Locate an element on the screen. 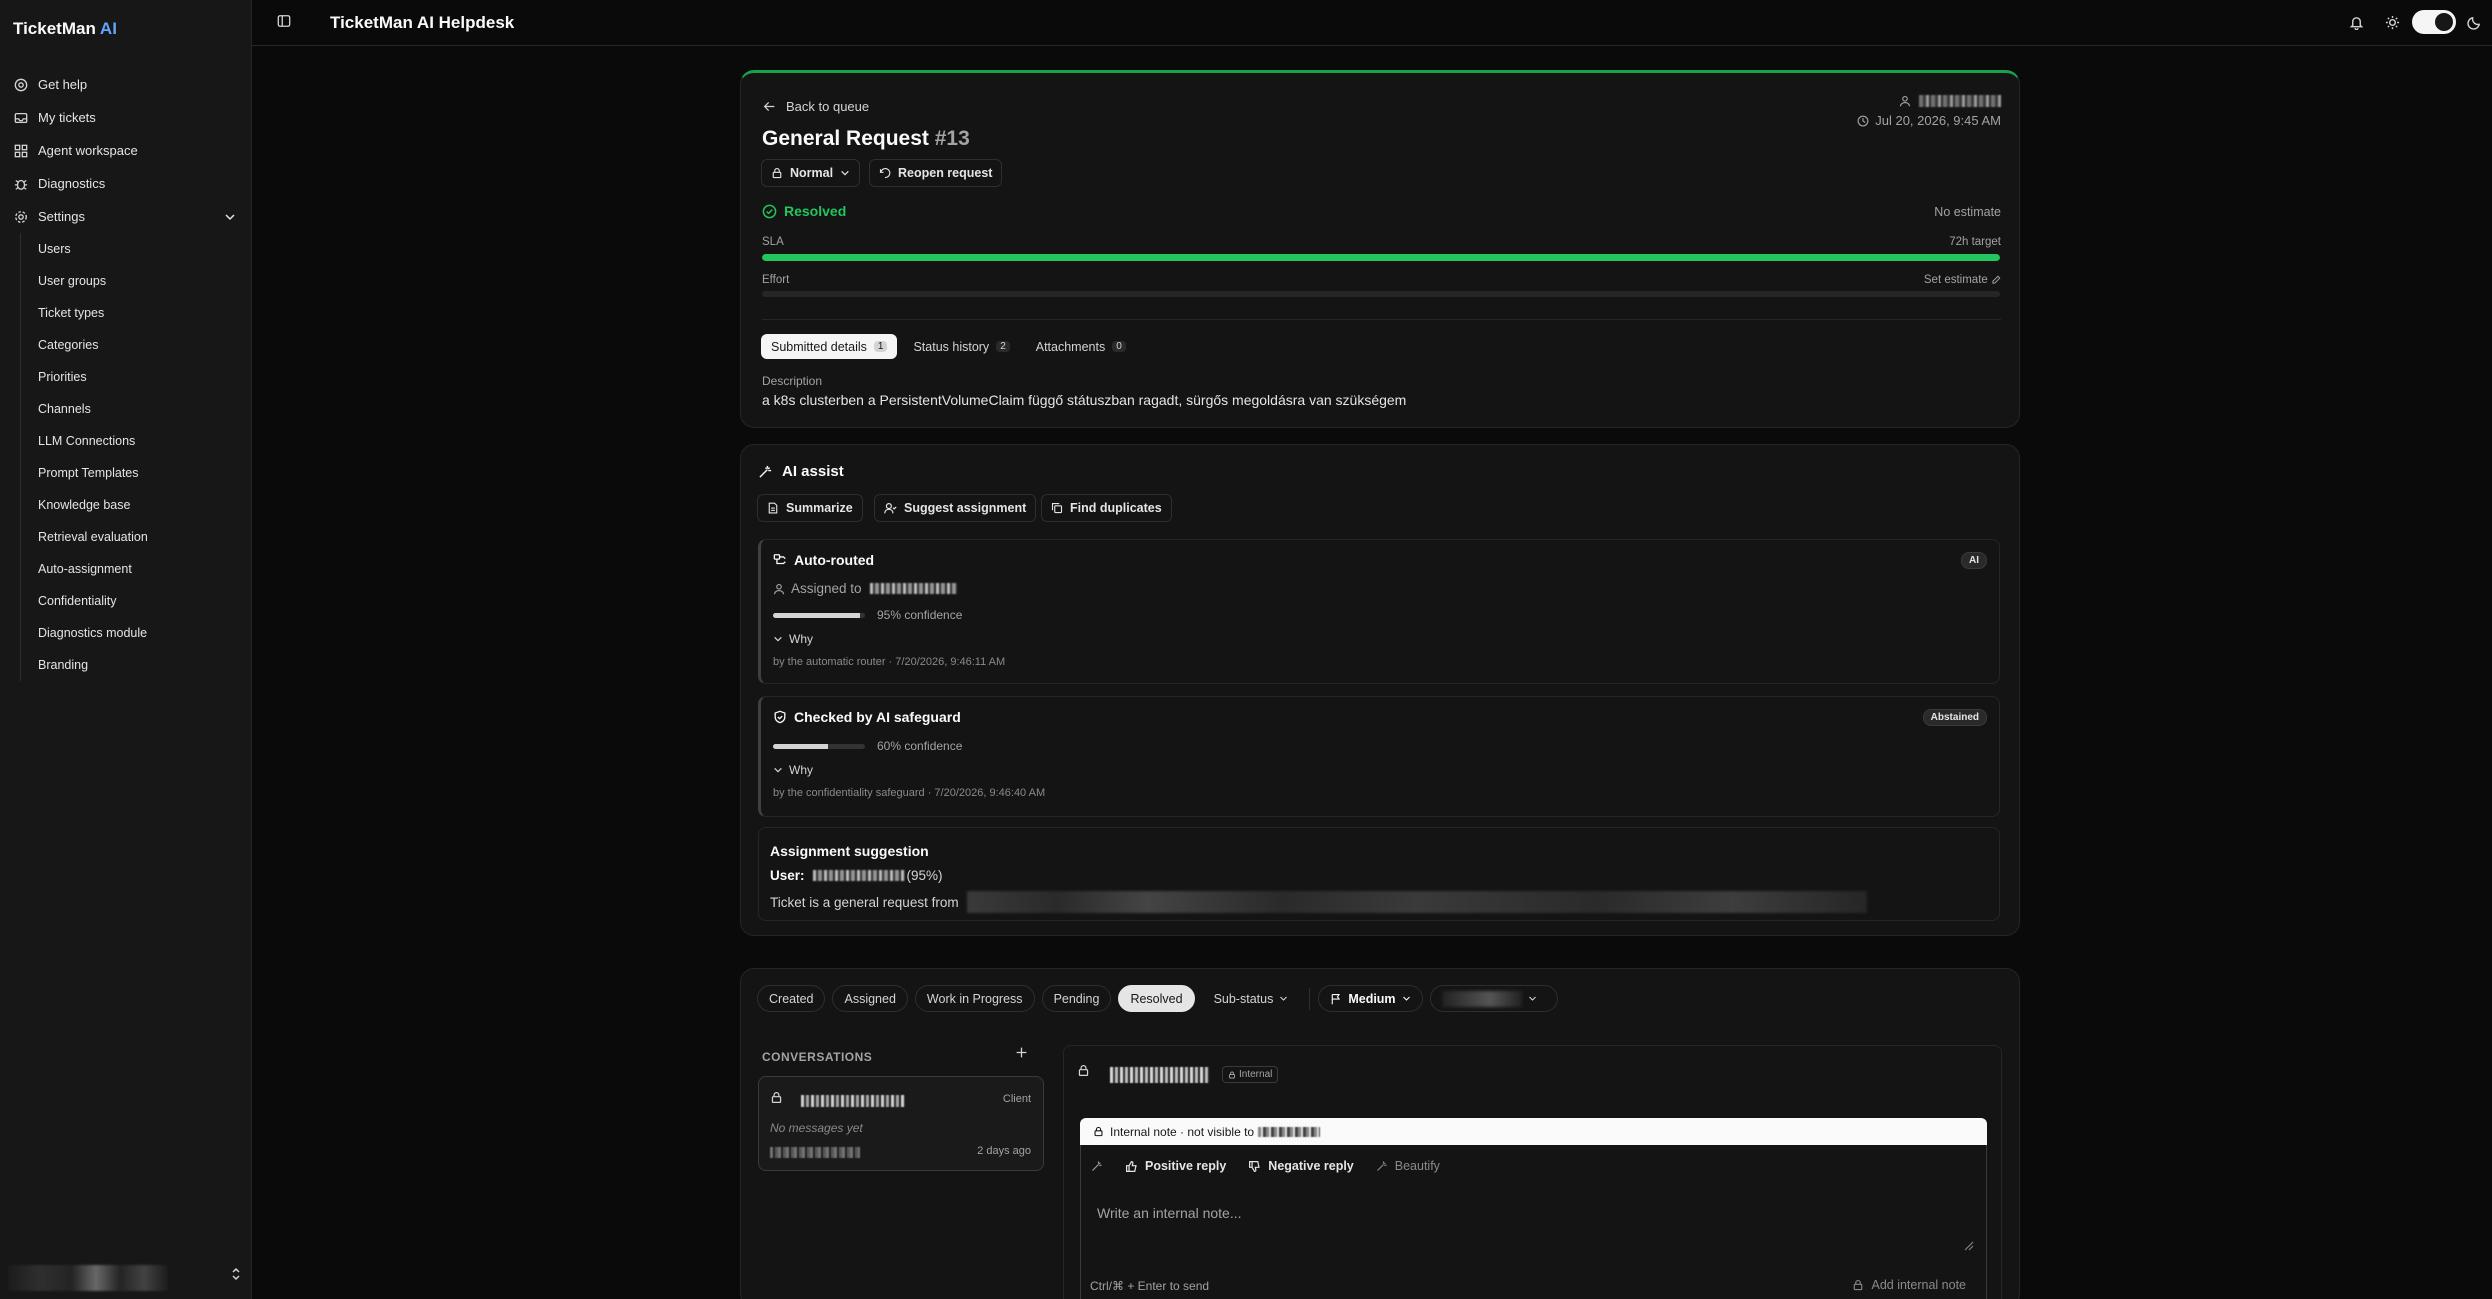 The width and height of the screenshot is (2492, 1299). sidebar-item-ticket-types: Ticket types is located at coordinates (136, 313).